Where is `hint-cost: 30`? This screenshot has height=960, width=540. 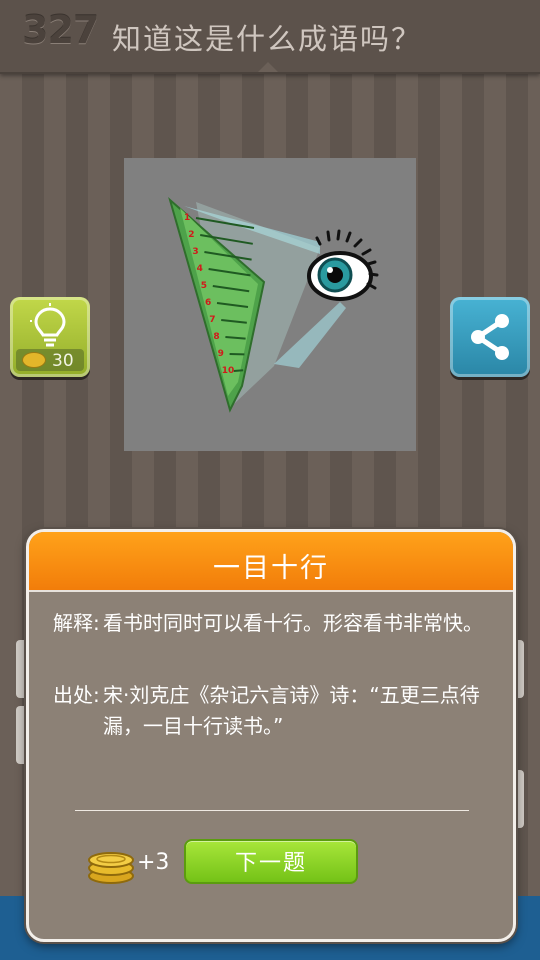 hint-cost: 30 is located at coordinates (63, 361).